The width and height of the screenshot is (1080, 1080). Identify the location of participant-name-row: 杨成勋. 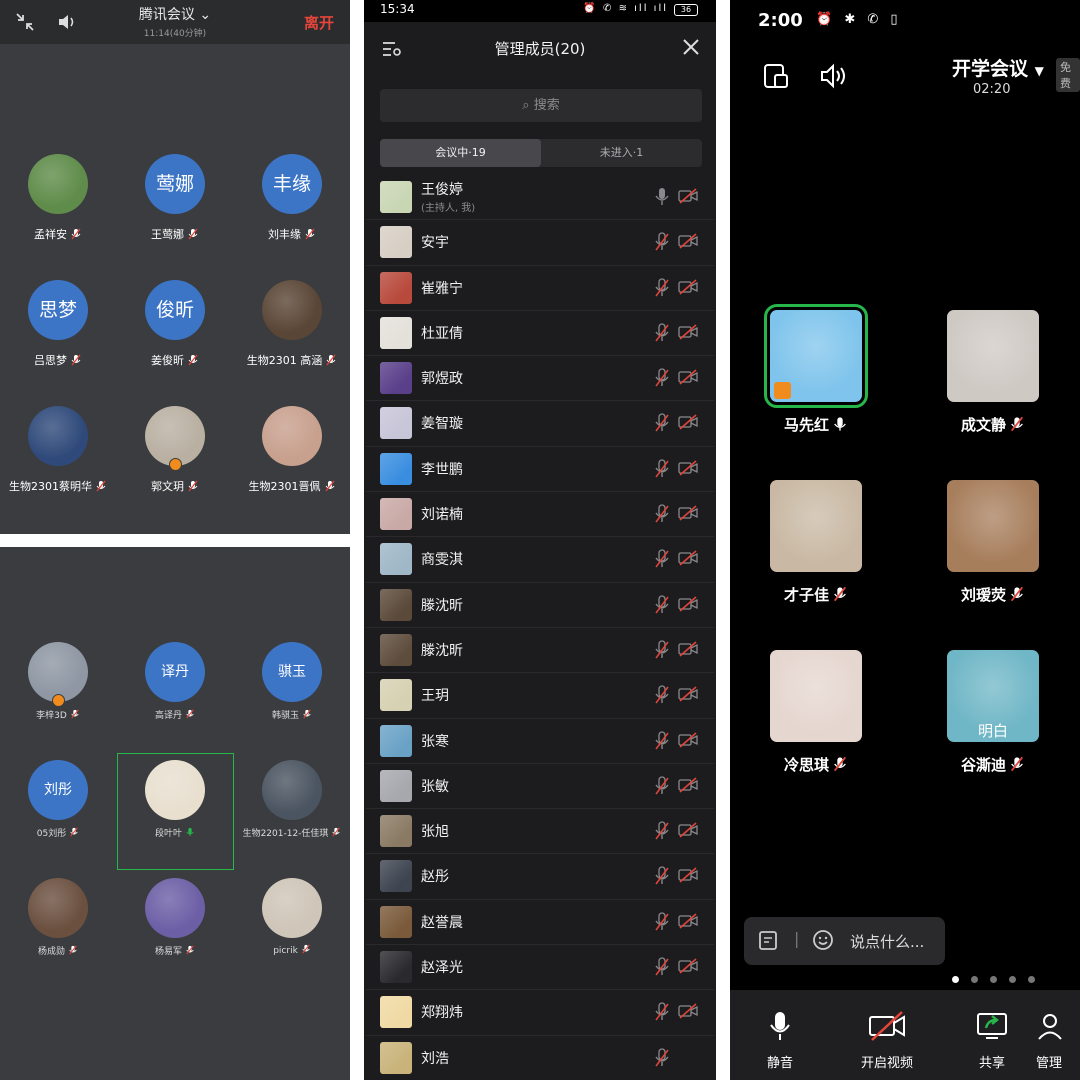
(58, 951).